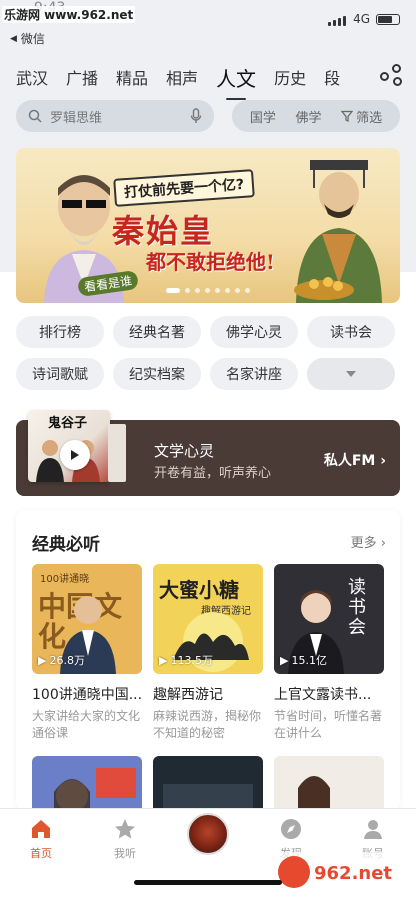 This screenshot has width=416, height=900. What do you see at coordinates (41, 853) in the screenshot?
I see `tabbar-home-label: 首页` at bounding box center [41, 853].